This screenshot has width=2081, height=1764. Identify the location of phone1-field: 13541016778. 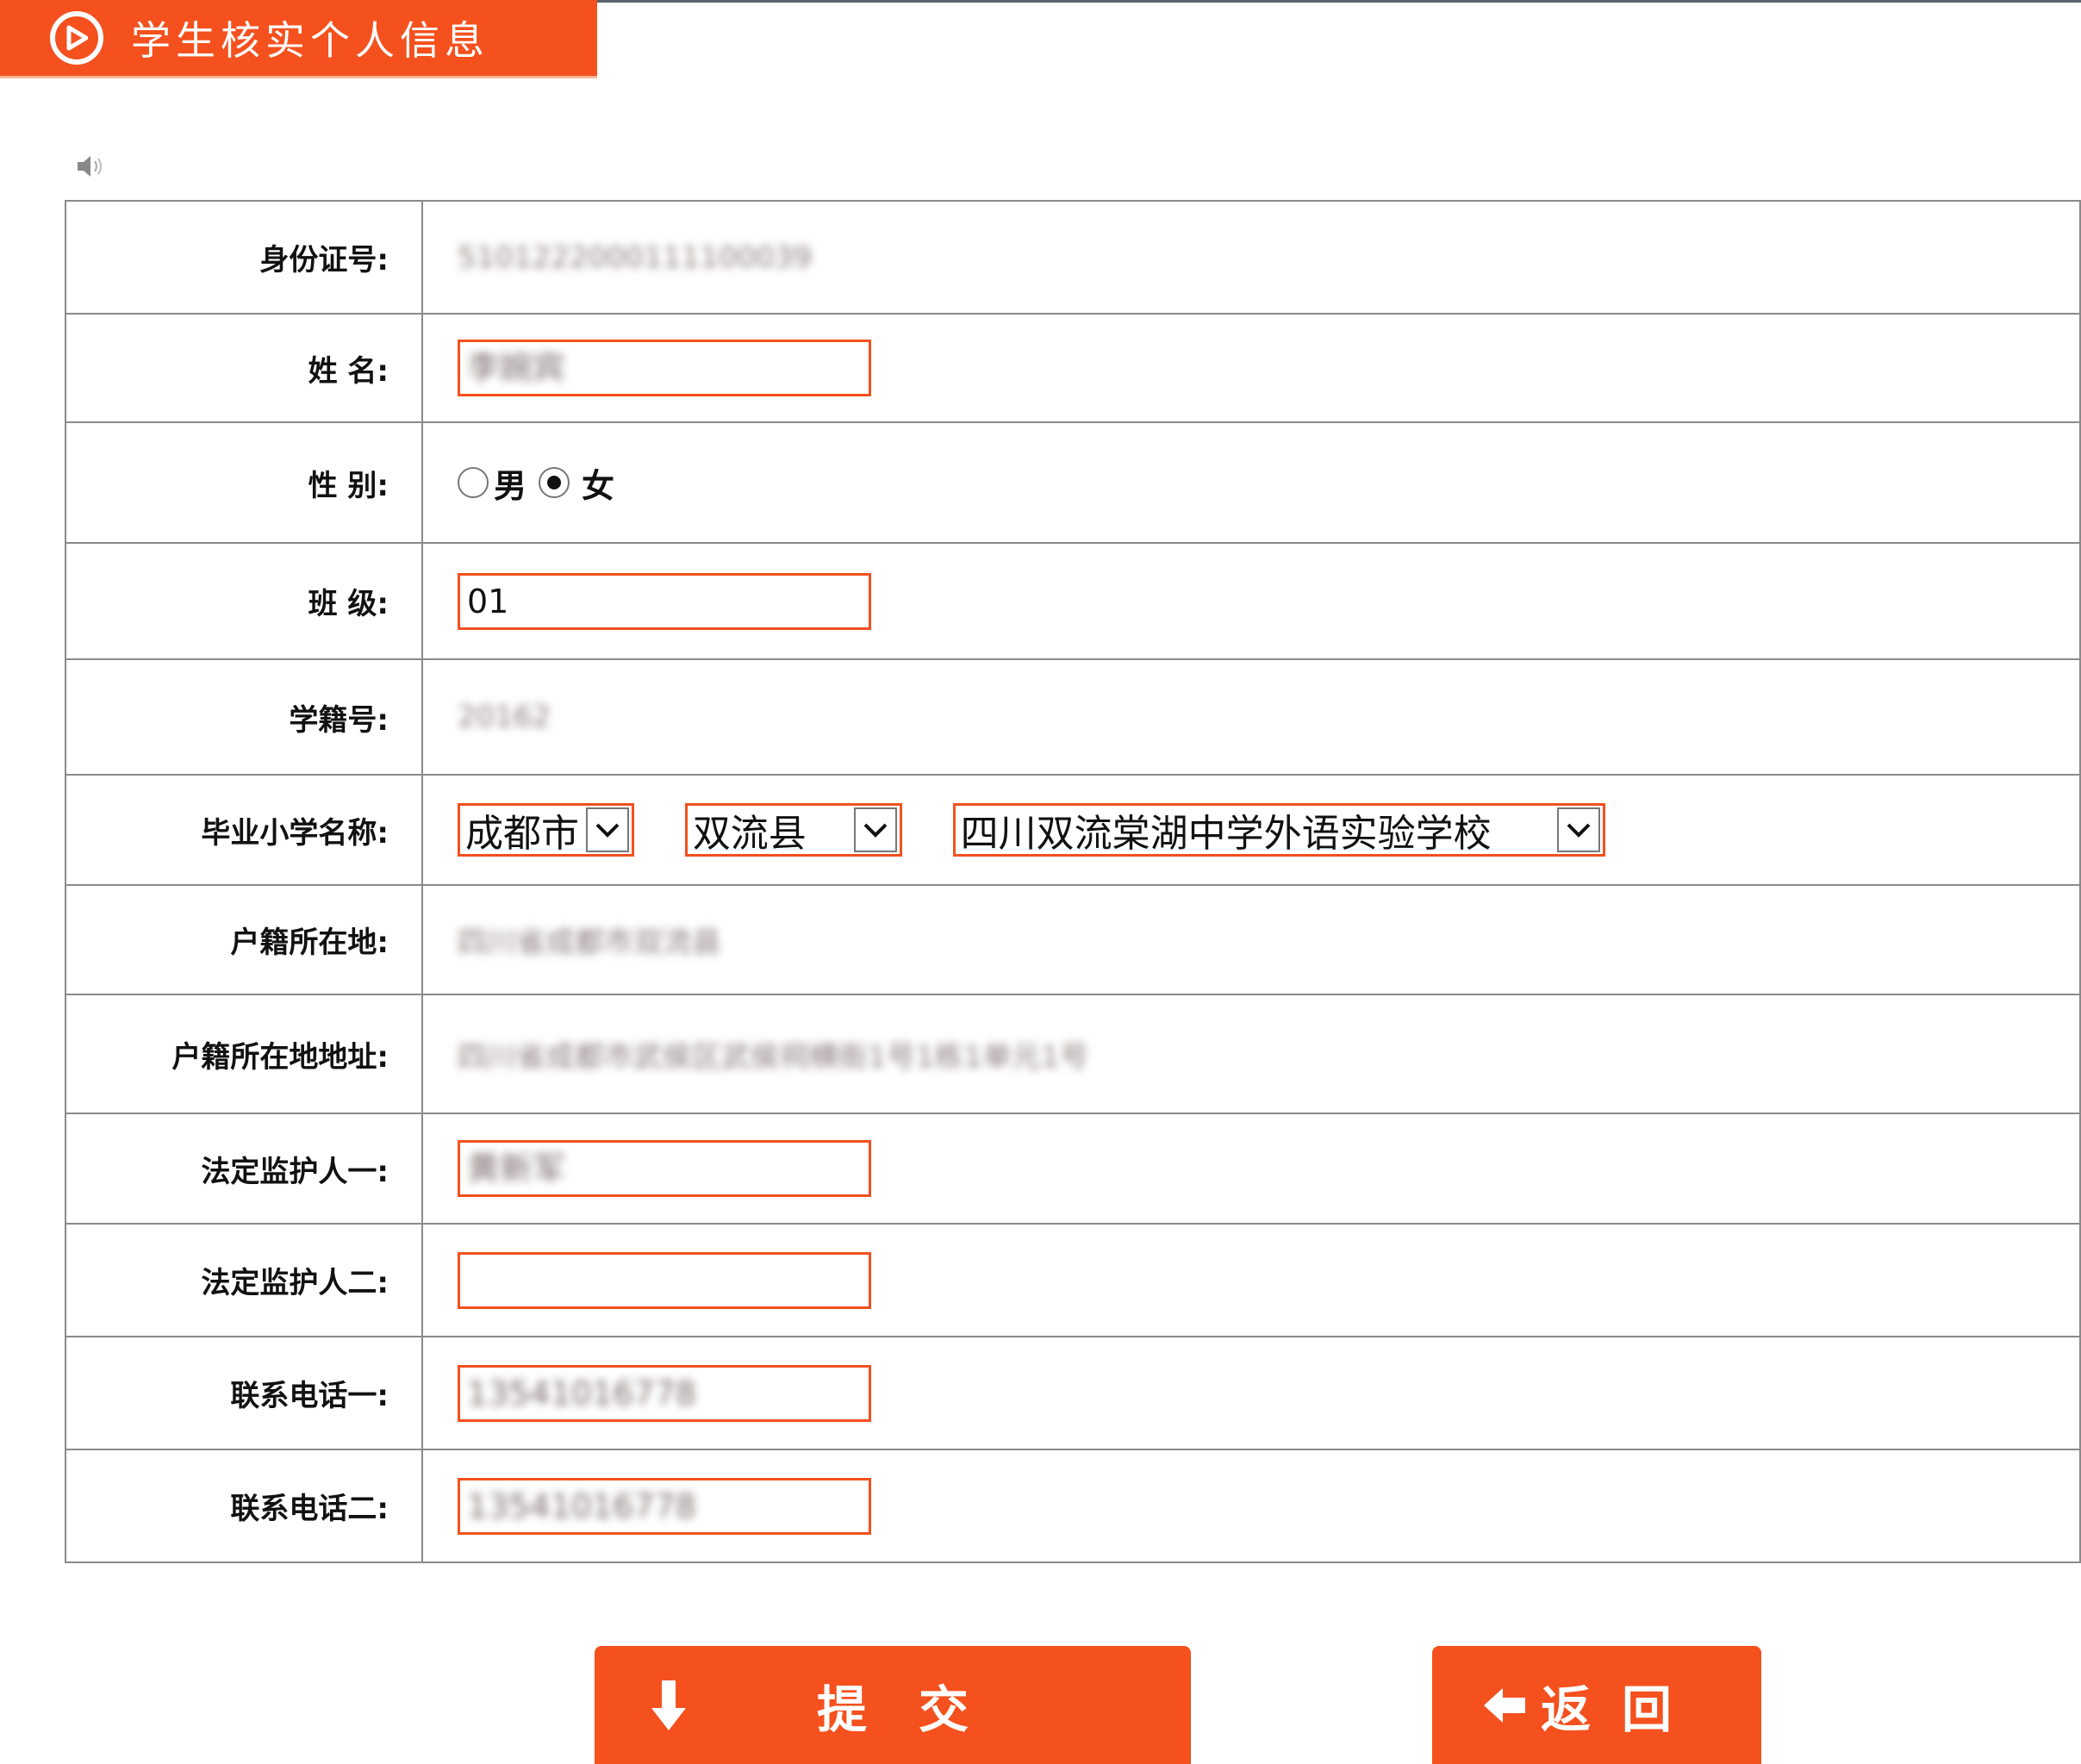
(664, 1393).